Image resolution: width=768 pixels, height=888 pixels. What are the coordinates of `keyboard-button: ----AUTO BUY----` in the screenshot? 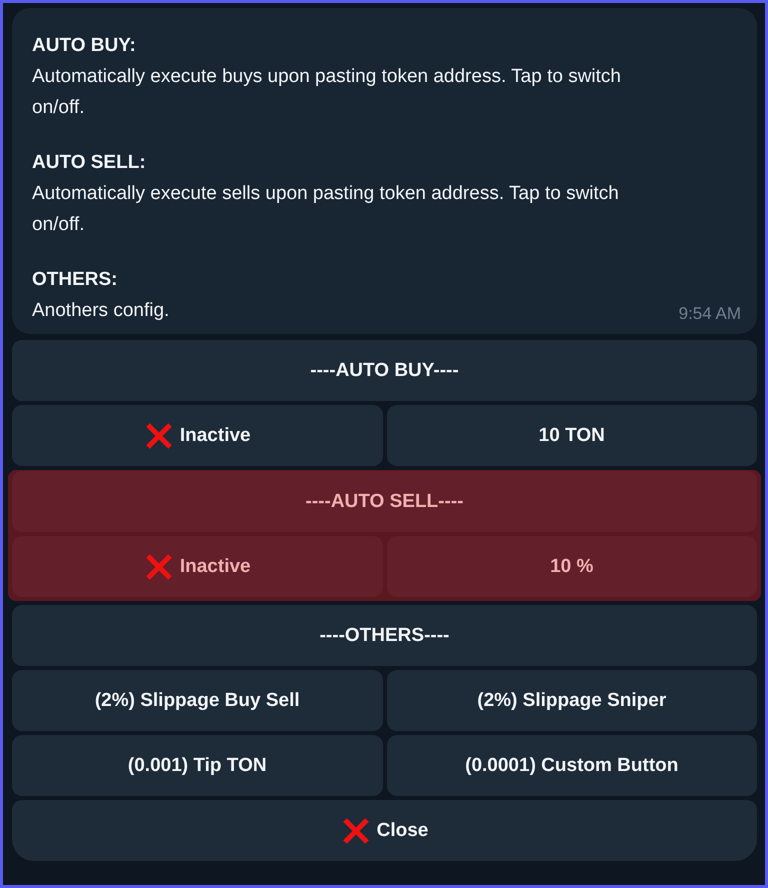 It's located at (384, 370).